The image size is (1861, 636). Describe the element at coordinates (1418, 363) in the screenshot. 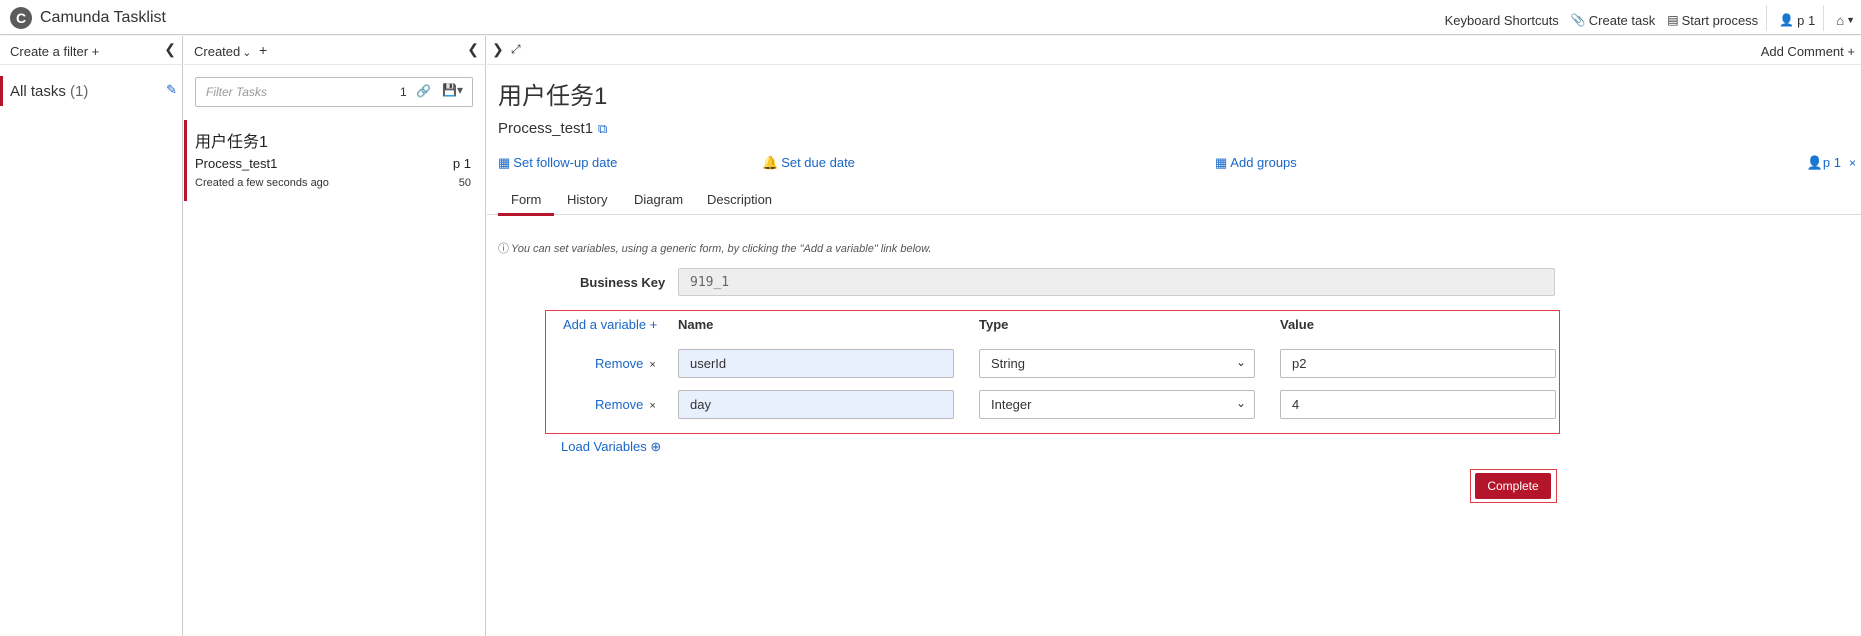

I see `variable-value-input: p2` at that location.